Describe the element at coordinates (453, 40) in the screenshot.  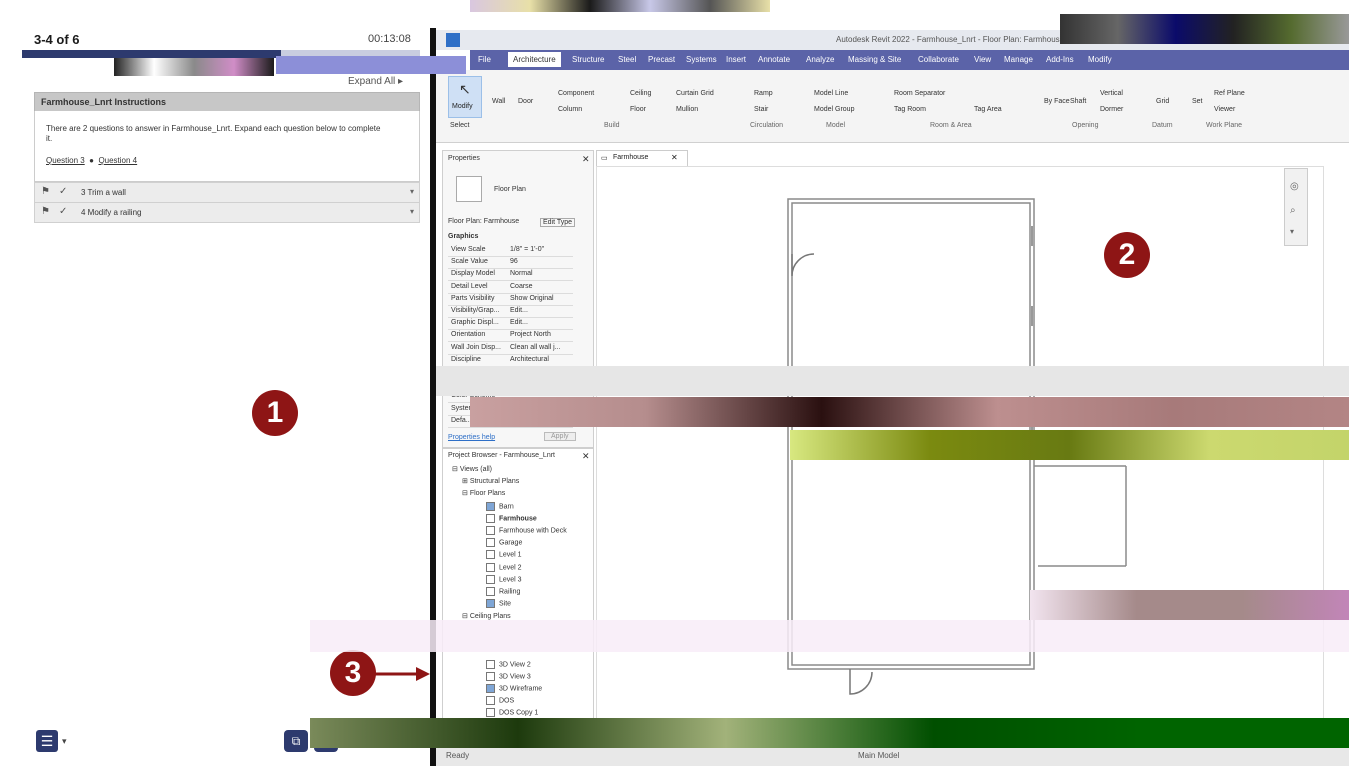
I see `revit-logo-icon` at that location.